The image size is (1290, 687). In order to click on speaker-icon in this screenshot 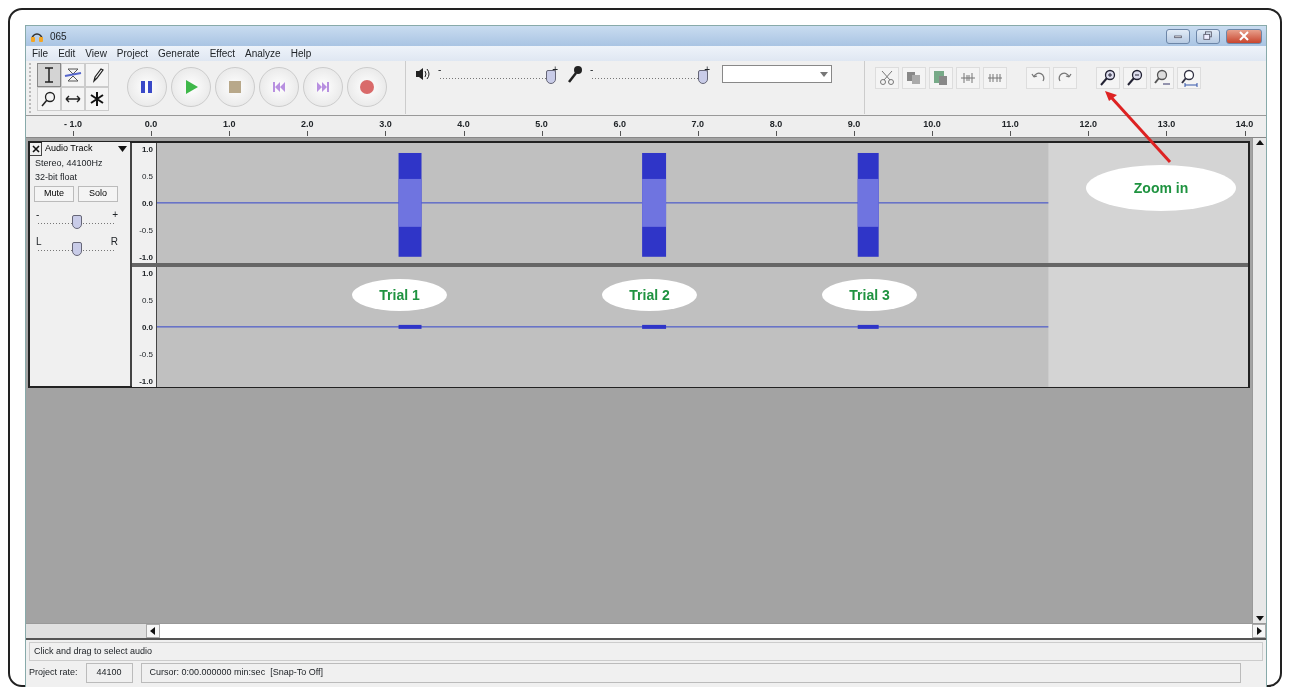, I will do `click(423, 74)`.